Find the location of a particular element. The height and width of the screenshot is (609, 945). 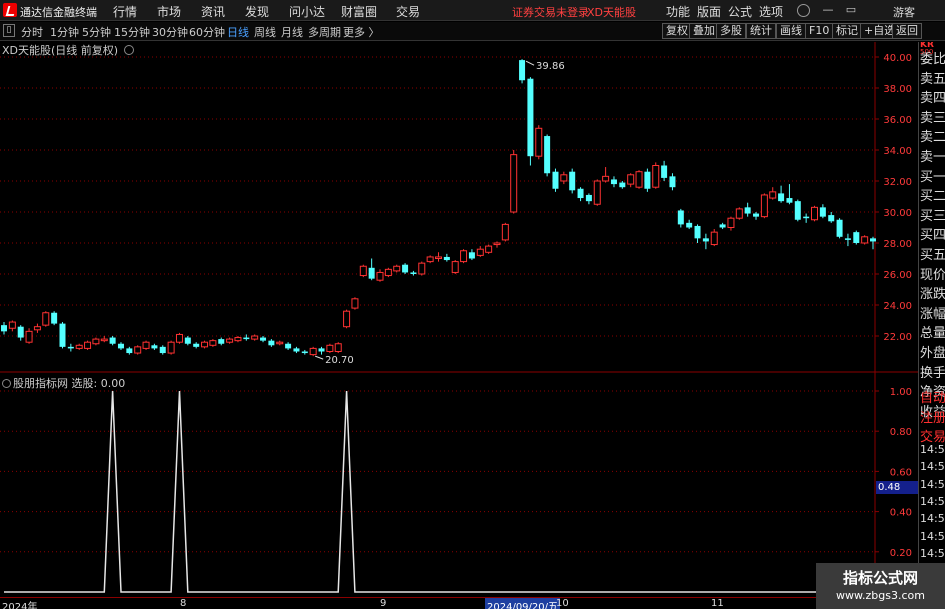

side-panel-label: 自动 is located at coordinates (932, 396).